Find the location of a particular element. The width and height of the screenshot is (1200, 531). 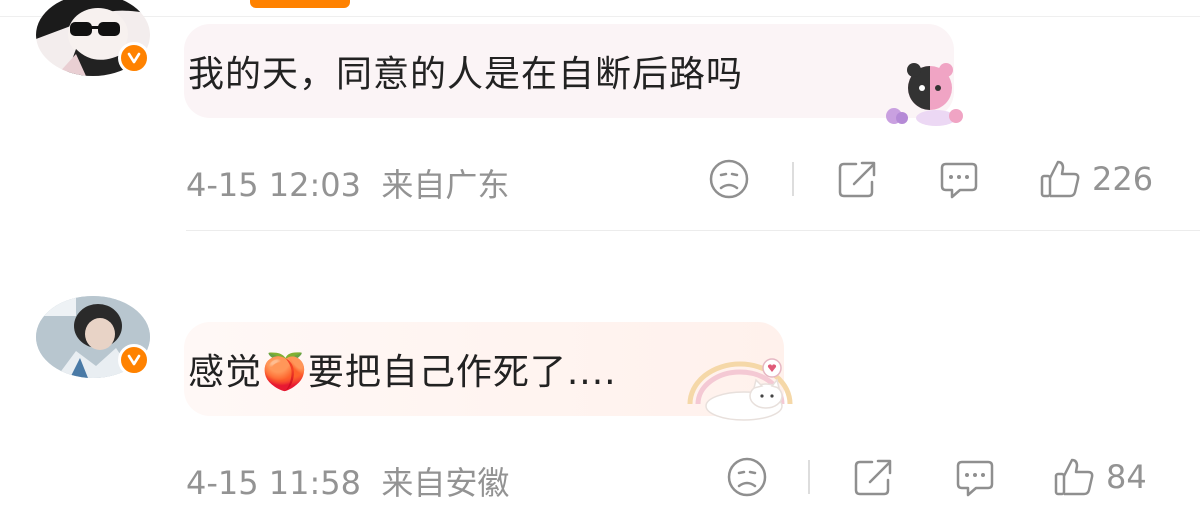

like-count: 226 is located at coordinates (1123, 179).